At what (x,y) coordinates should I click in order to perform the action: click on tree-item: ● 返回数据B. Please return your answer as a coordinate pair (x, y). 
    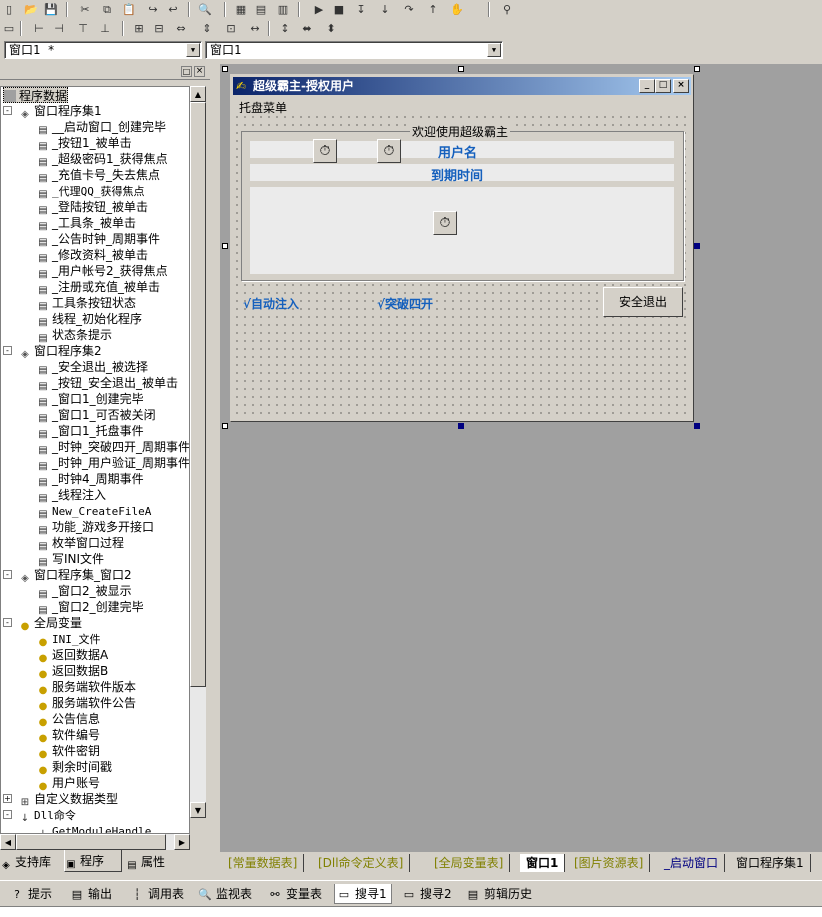
    Looking at the image, I should click on (73, 671).